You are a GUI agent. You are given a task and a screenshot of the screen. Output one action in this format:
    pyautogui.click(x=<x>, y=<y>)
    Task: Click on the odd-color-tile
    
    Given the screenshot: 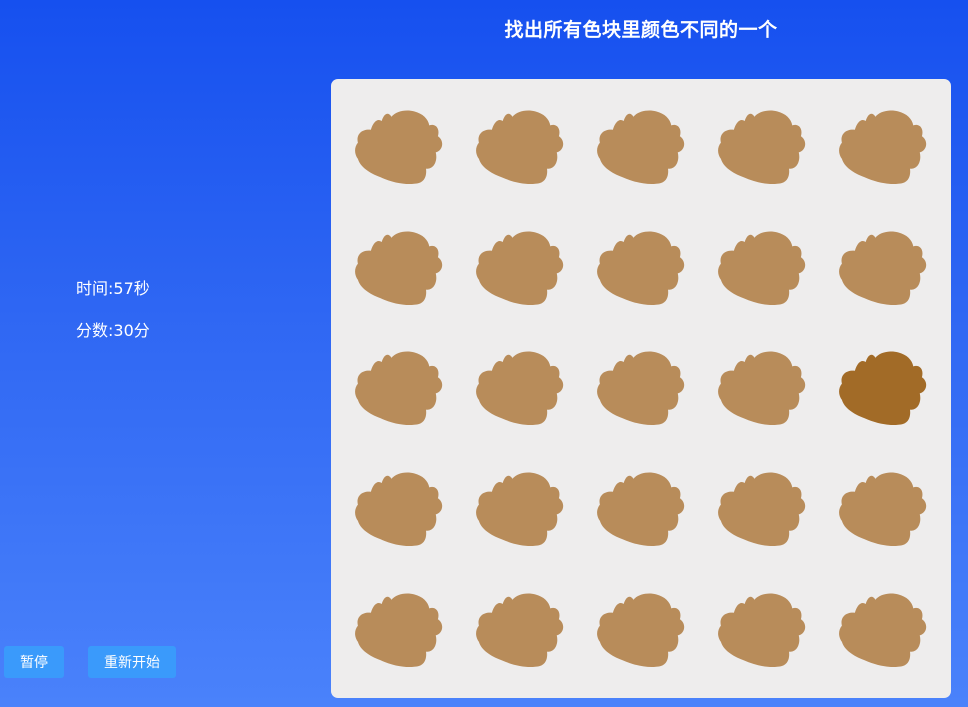 What is the action you would take?
    pyautogui.click(x=882, y=388)
    